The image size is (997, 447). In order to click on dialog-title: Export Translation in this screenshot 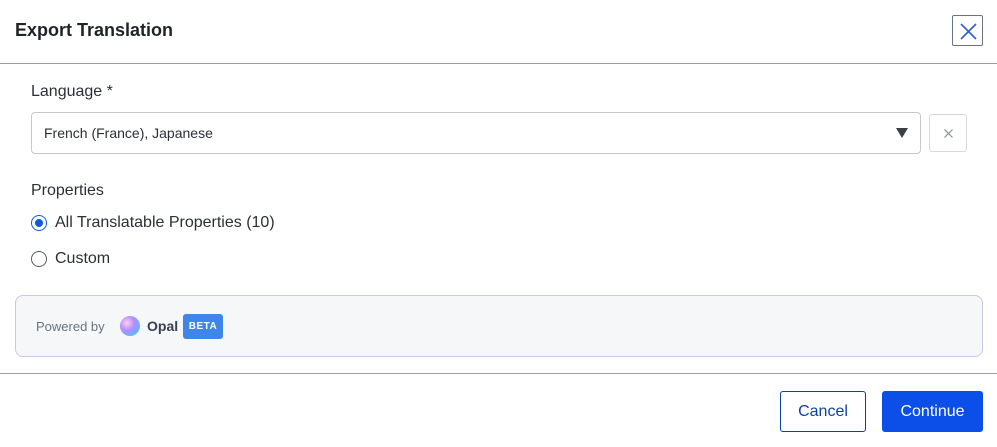, I will do `click(94, 30)`.